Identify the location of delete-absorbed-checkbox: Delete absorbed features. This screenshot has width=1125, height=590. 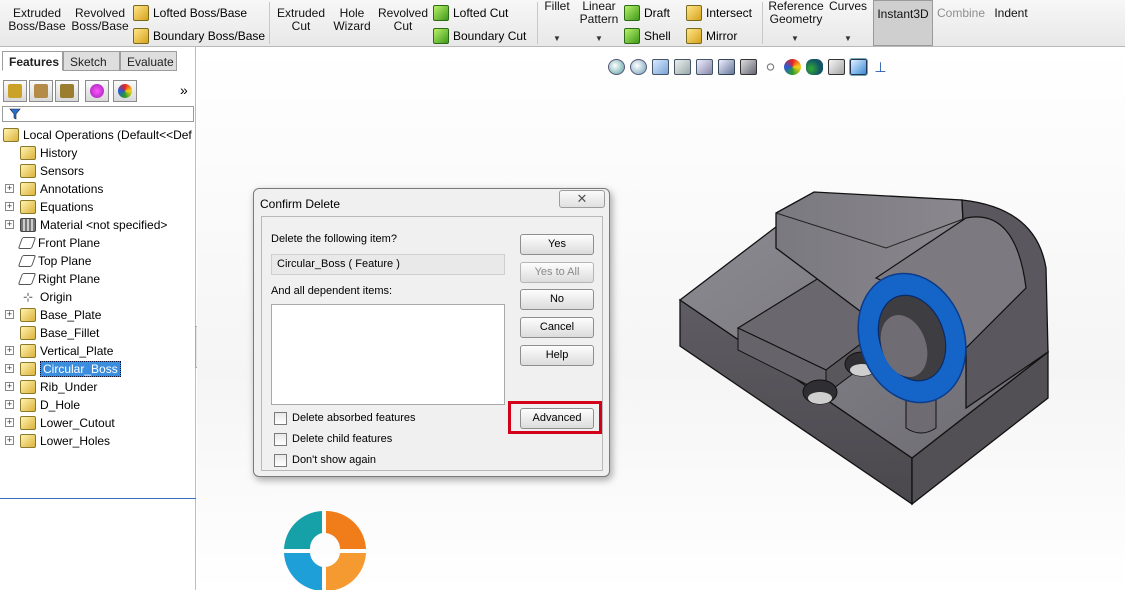
(345, 418).